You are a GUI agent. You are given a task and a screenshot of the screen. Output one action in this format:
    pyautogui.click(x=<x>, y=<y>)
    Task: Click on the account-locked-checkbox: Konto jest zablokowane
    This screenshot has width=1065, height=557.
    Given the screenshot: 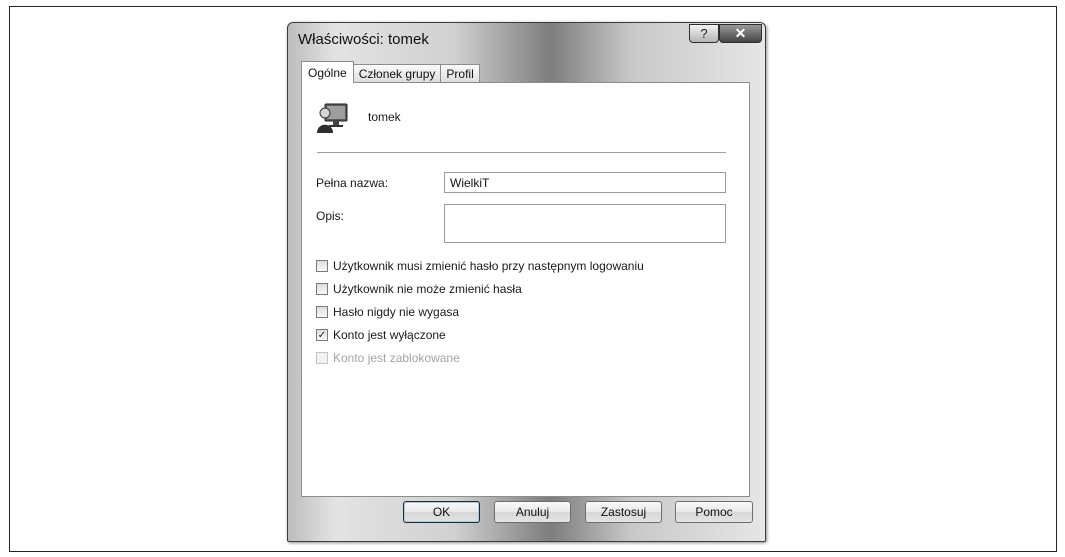 What is the action you would take?
    pyautogui.click(x=388, y=358)
    